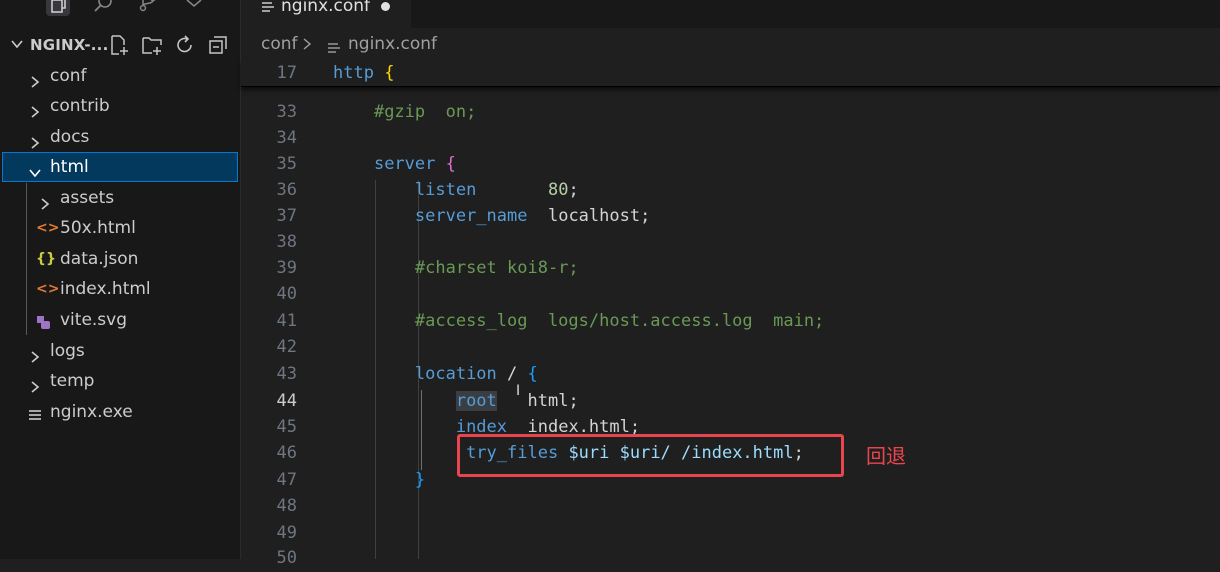  What do you see at coordinates (148, 8) in the screenshot?
I see `source-control-icon` at bounding box center [148, 8].